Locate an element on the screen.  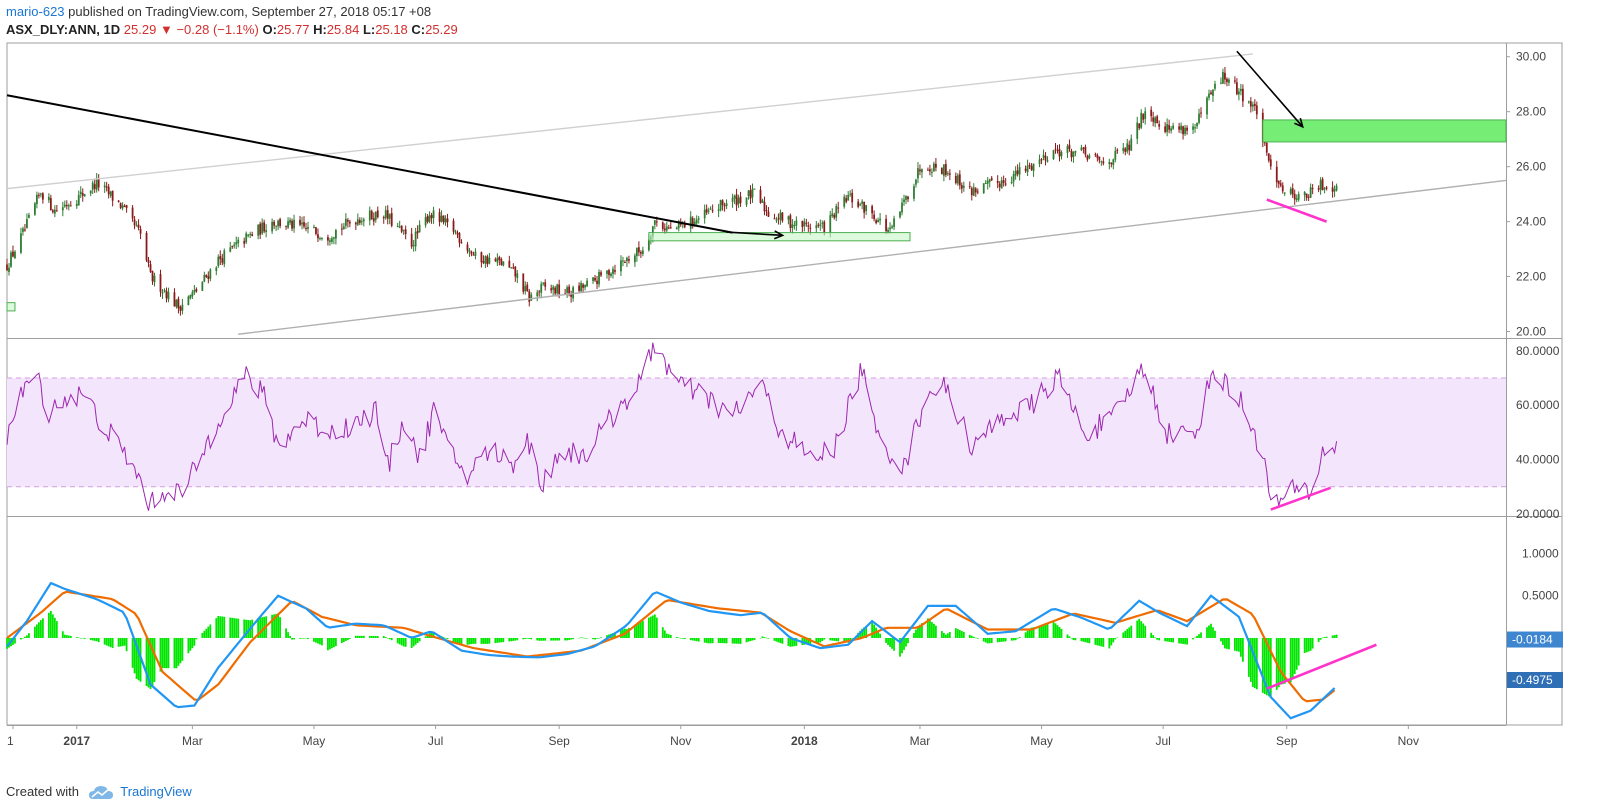
rsi-tick-label: 80.0000 is located at coordinates (1538, 351).